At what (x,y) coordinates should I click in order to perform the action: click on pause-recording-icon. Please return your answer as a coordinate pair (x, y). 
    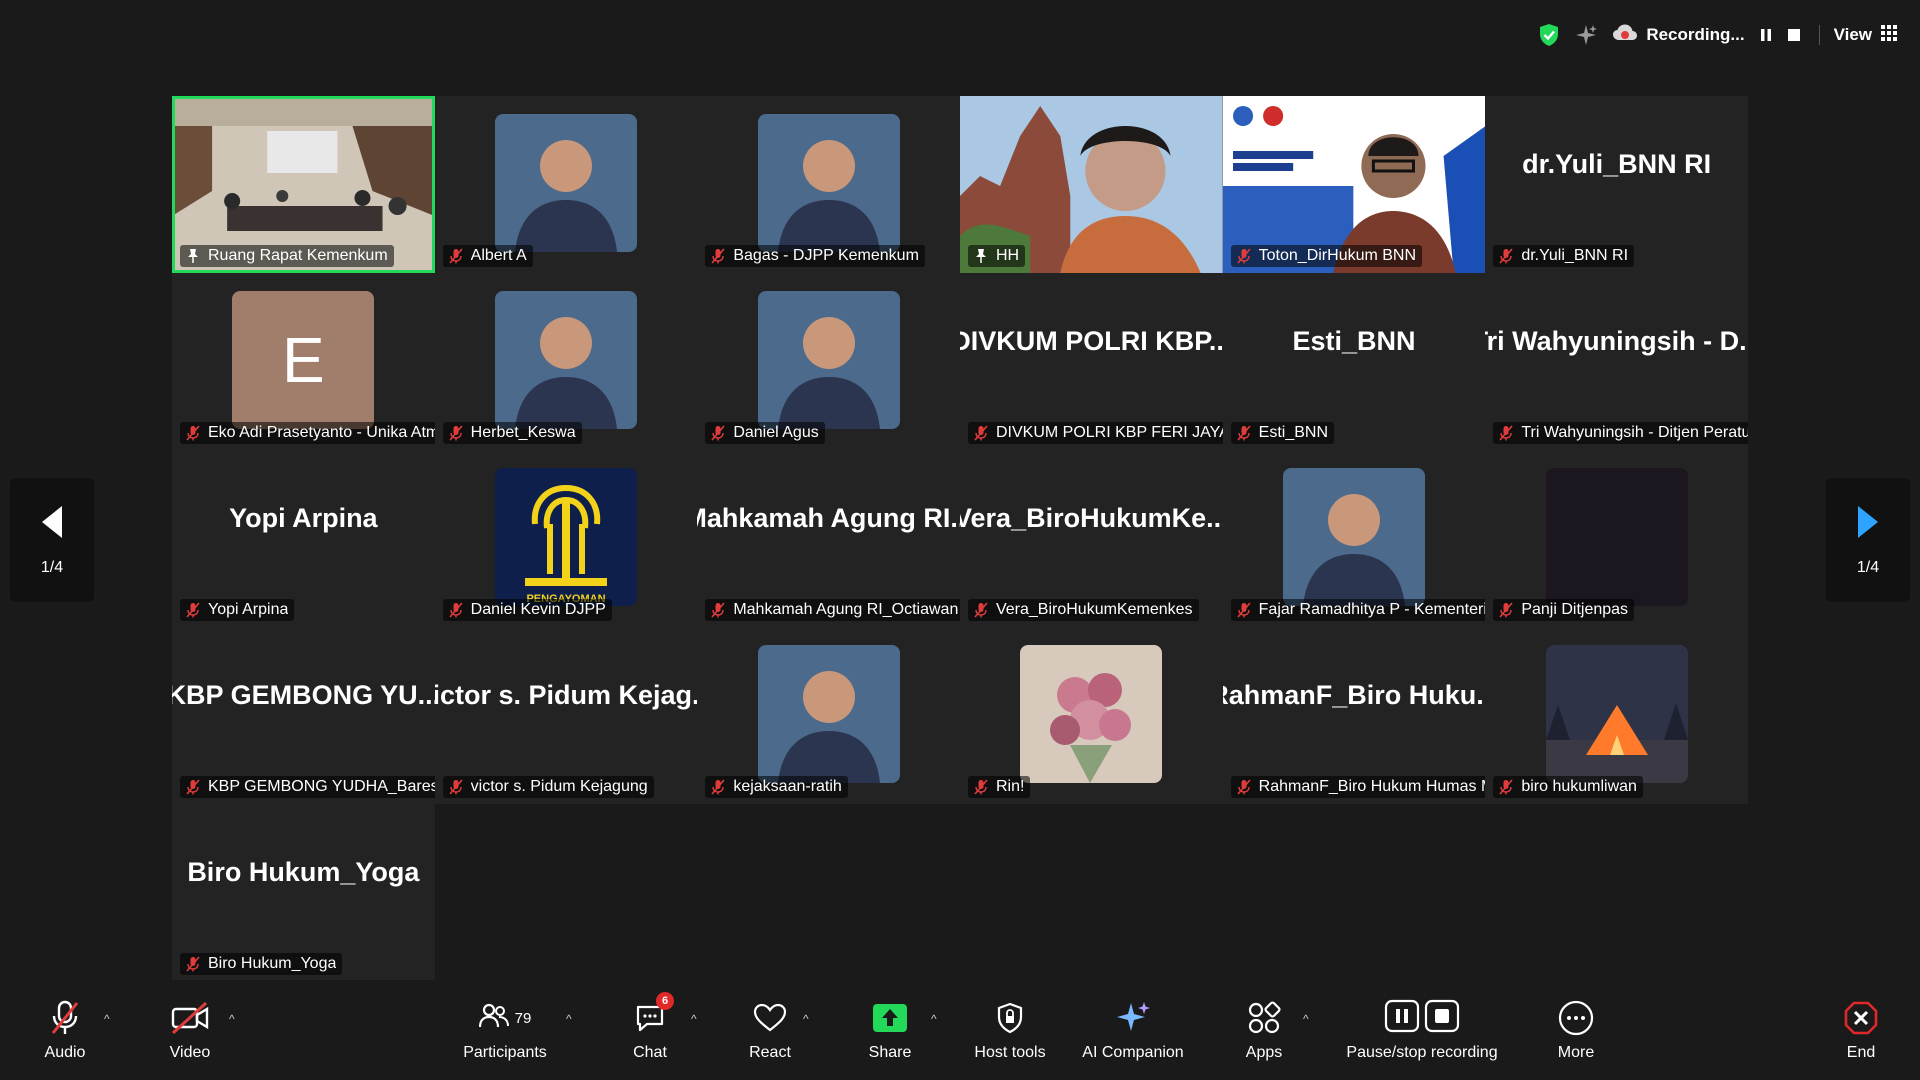
    Looking at the image, I should click on (1766, 35).